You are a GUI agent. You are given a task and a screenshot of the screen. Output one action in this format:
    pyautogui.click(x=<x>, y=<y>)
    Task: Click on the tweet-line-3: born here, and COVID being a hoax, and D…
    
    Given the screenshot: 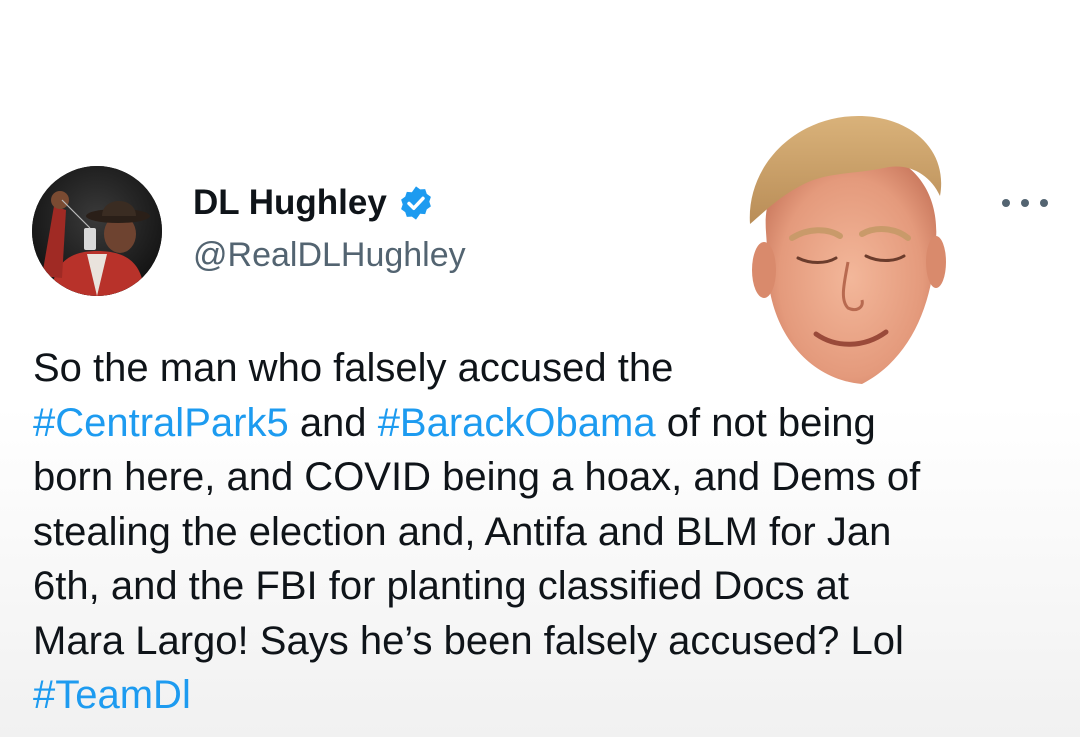 What is the action you would take?
    pyautogui.click(x=477, y=477)
    